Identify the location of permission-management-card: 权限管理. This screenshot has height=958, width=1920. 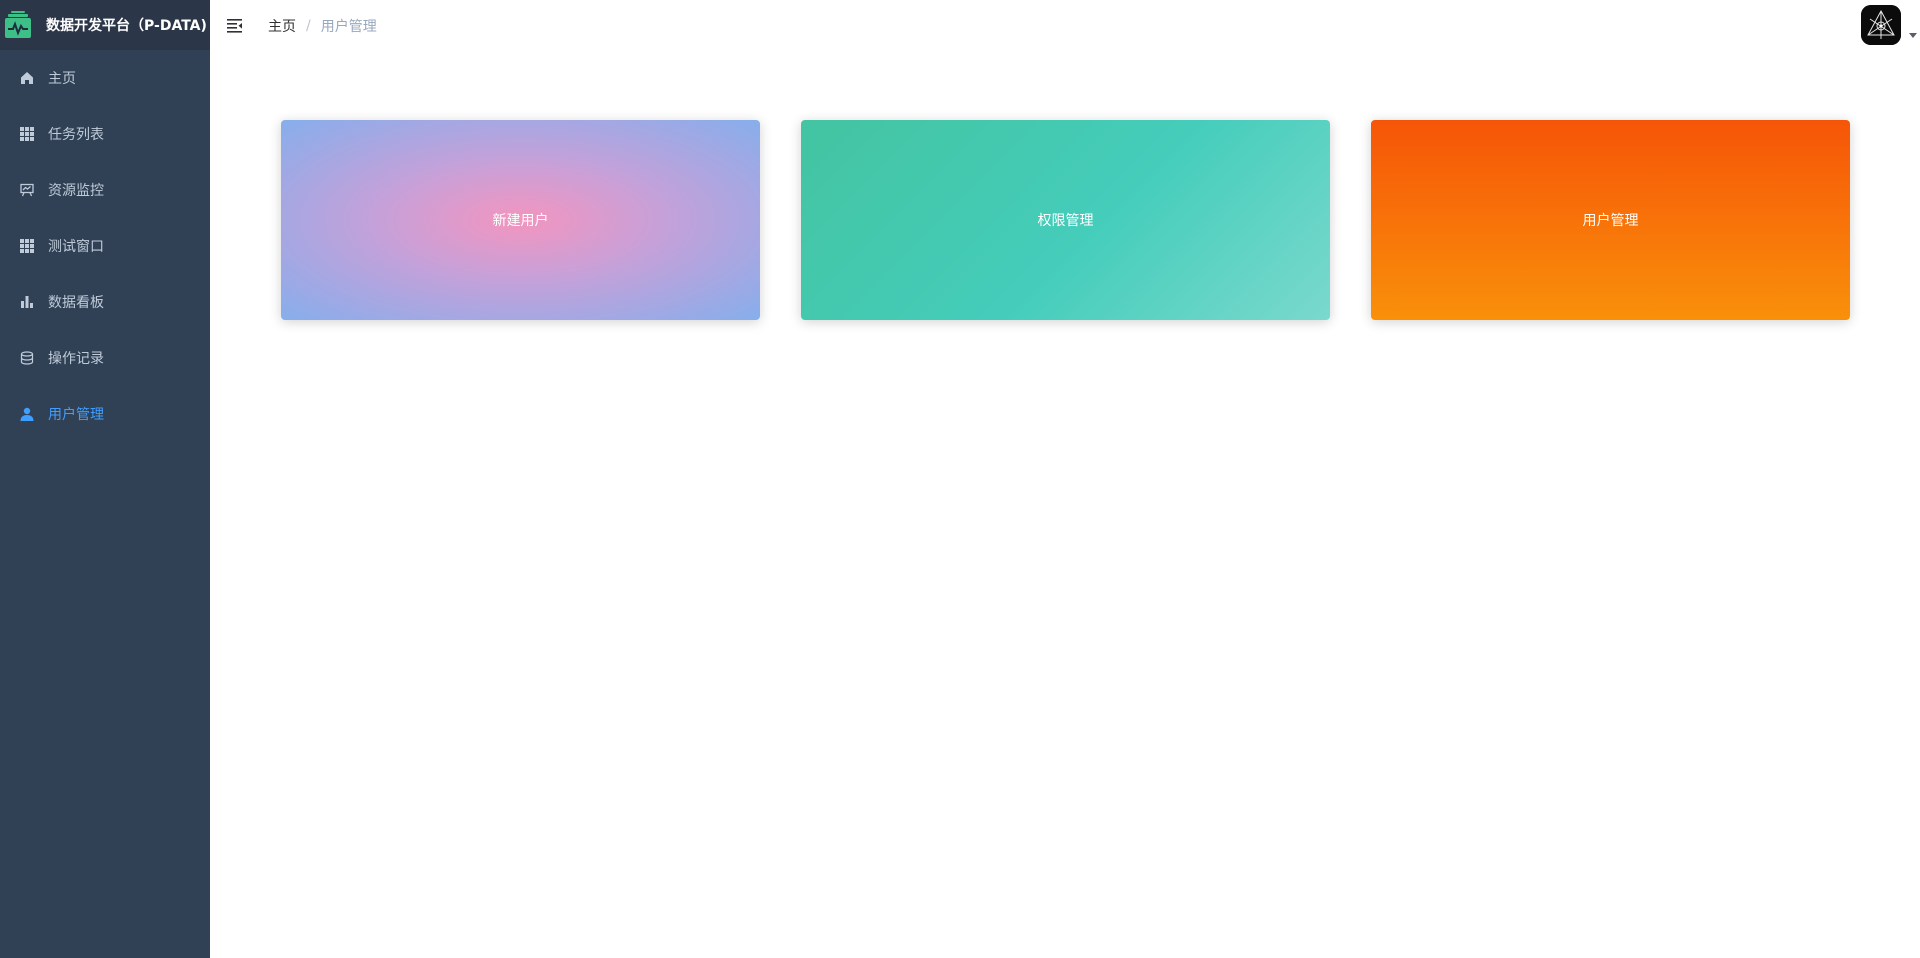
(1065, 220).